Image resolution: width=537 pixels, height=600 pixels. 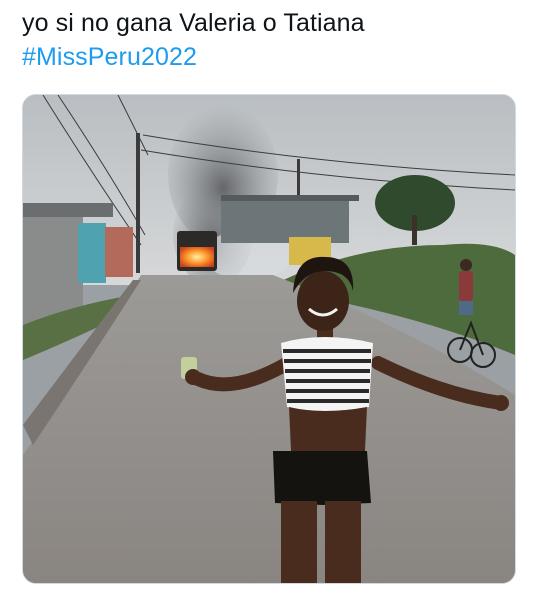 What do you see at coordinates (119, 252) in the screenshot?
I see `red-house` at bounding box center [119, 252].